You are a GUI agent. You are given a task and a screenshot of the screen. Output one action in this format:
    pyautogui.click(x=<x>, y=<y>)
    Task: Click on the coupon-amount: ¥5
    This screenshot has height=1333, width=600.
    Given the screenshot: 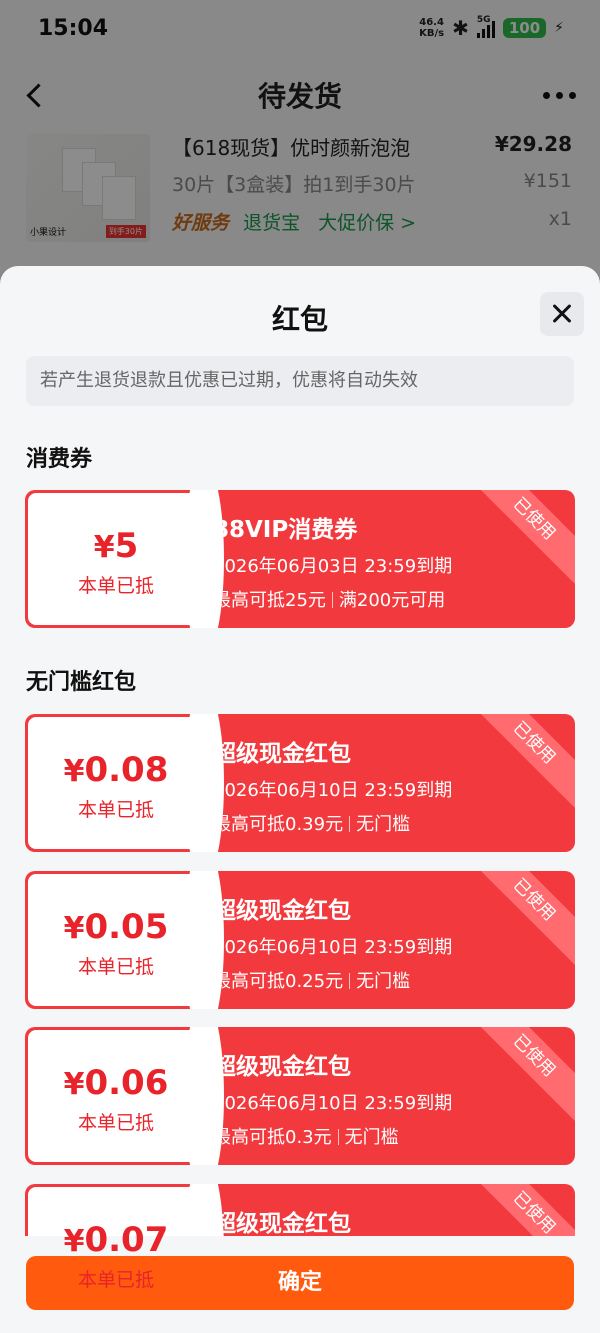 What is the action you would take?
    pyautogui.click(x=116, y=546)
    